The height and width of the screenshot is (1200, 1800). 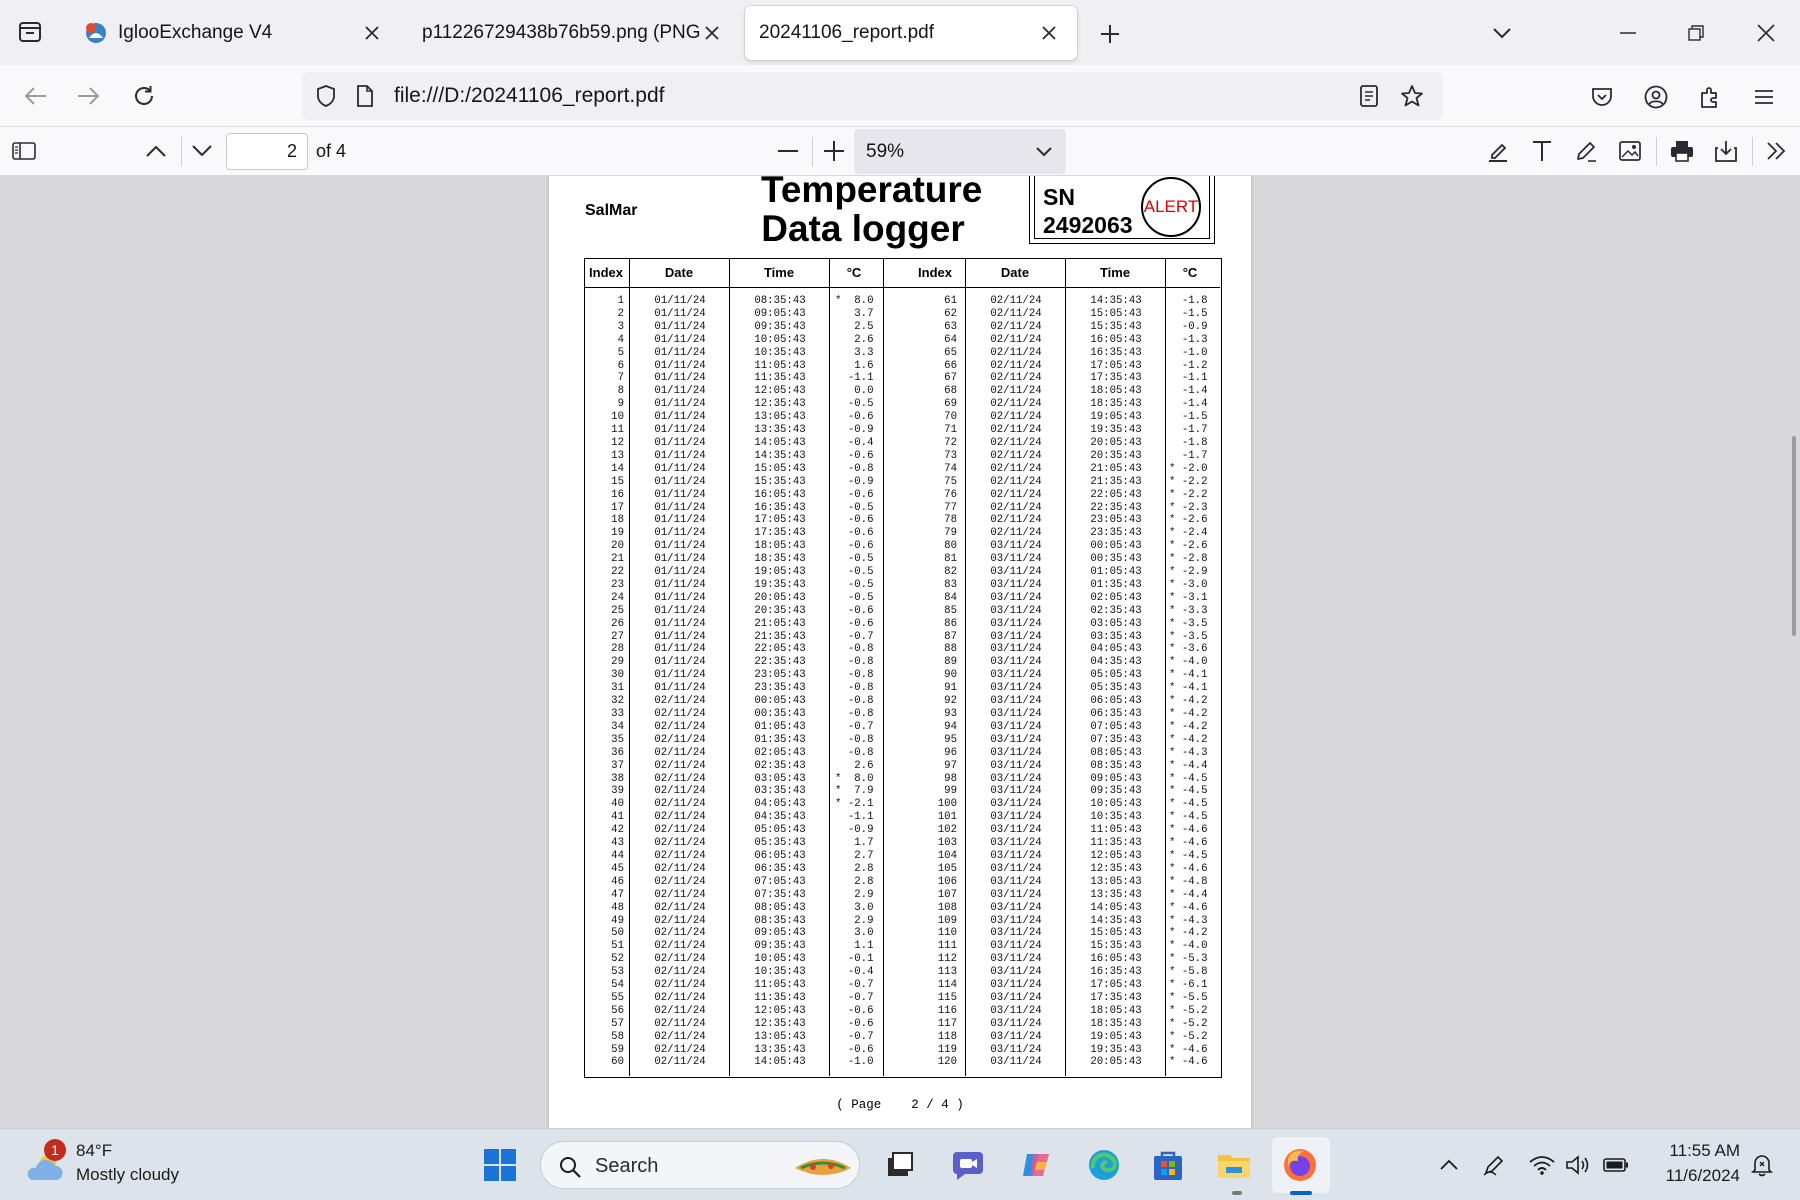 What do you see at coordinates (617, 843) in the screenshot?
I see `table-cell: 43` at bounding box center [617, 843].